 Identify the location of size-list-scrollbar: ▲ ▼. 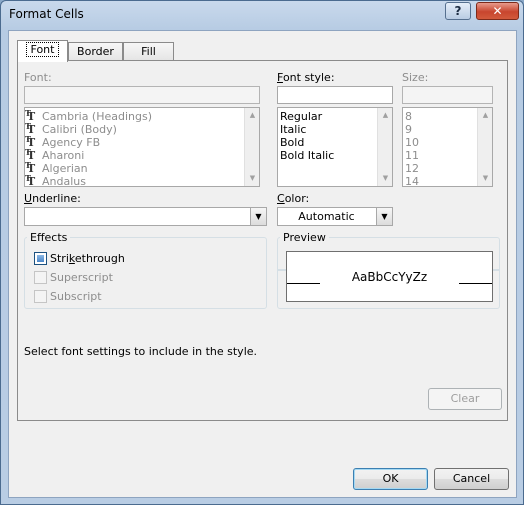
(484, 147).